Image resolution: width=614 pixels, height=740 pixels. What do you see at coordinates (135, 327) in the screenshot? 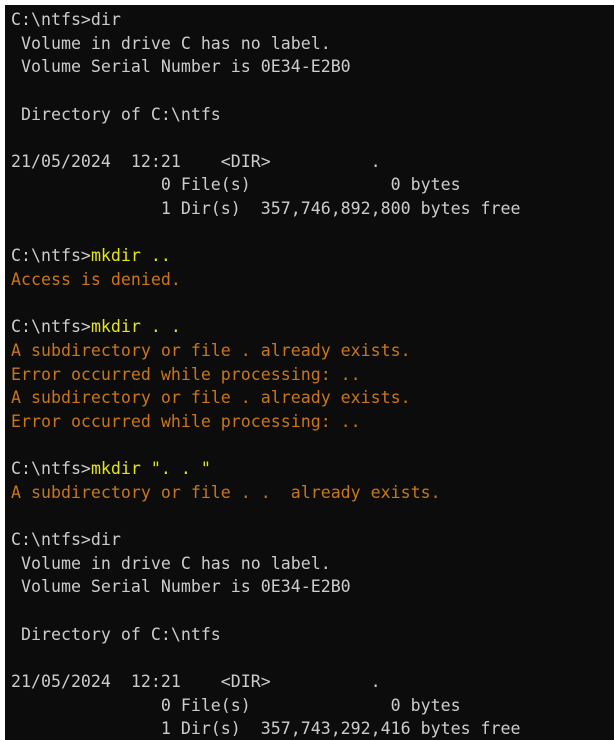
I see `command-text: mkdir . .` at bounding box center [135, 327].